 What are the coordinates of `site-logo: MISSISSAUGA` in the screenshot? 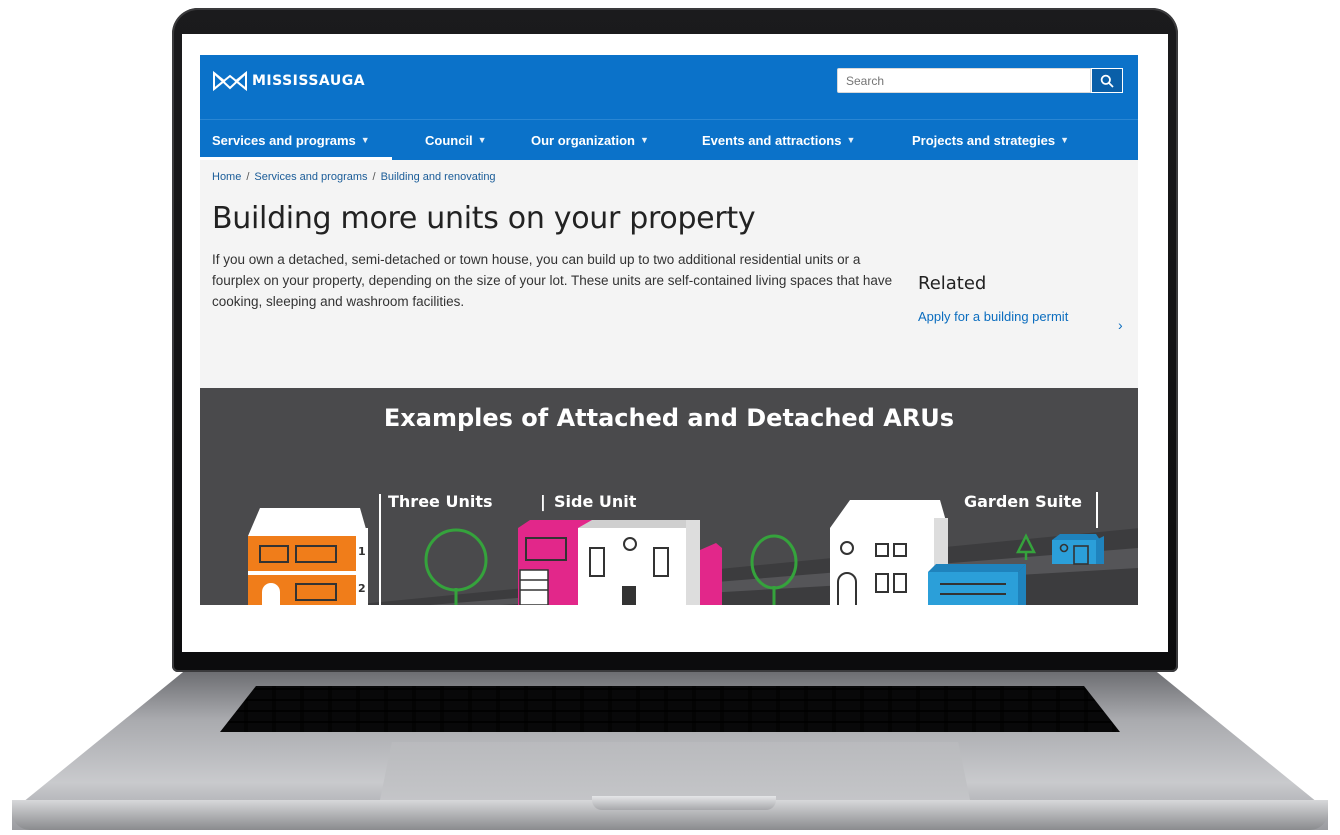 It's located at (288, 81).